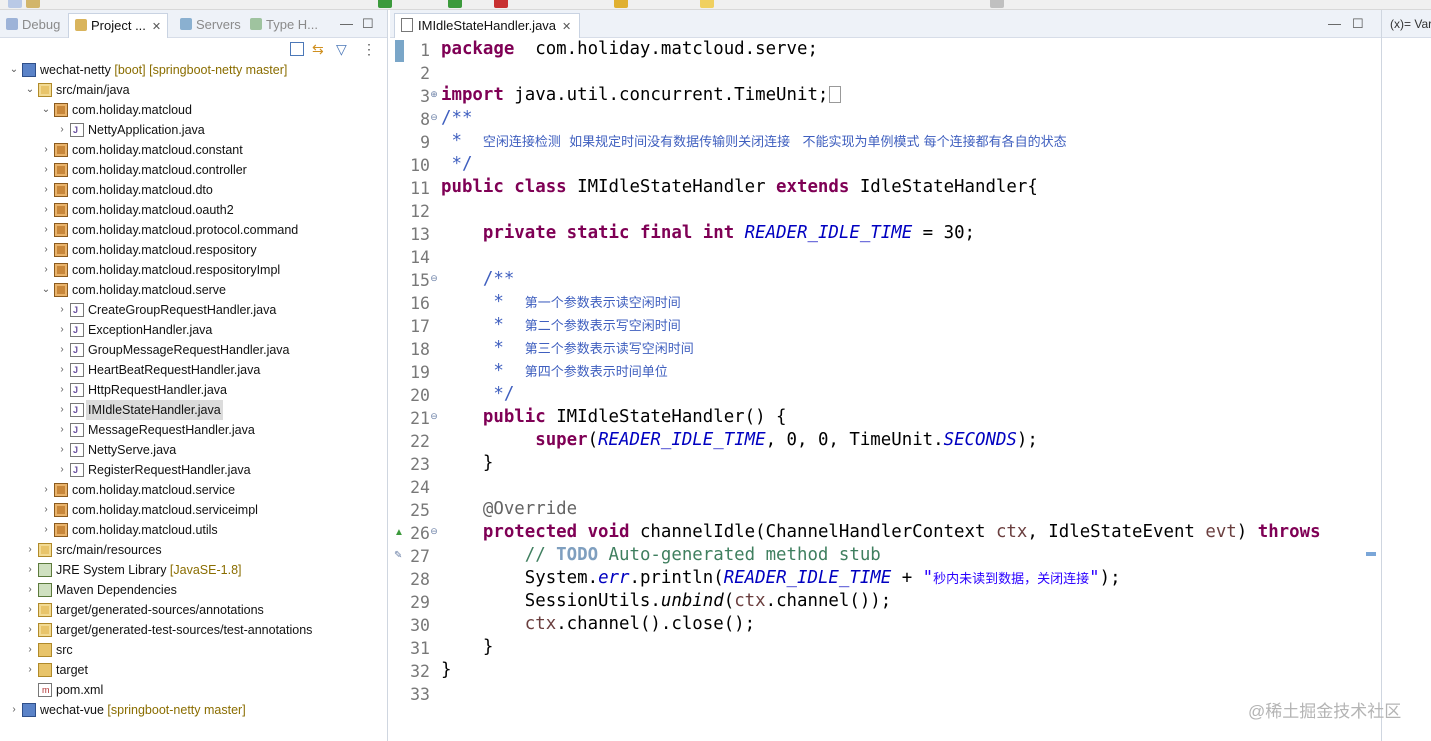  What do you see at coordinates (385, 4) in the screenshot?
I see `run-icon` at bounding box center [385, 4].